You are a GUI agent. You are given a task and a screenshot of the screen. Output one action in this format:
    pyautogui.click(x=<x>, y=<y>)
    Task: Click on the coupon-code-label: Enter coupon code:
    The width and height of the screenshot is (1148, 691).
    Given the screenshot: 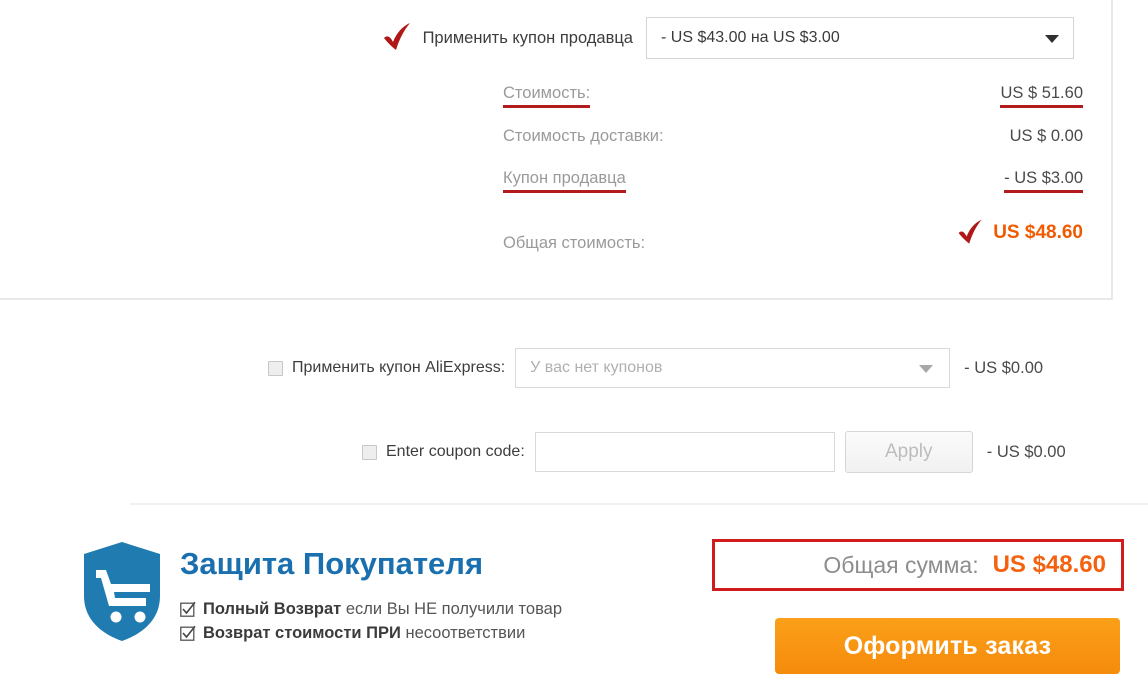 What is the action you would take?
    pyautogui.click(x=455, y=451)
    